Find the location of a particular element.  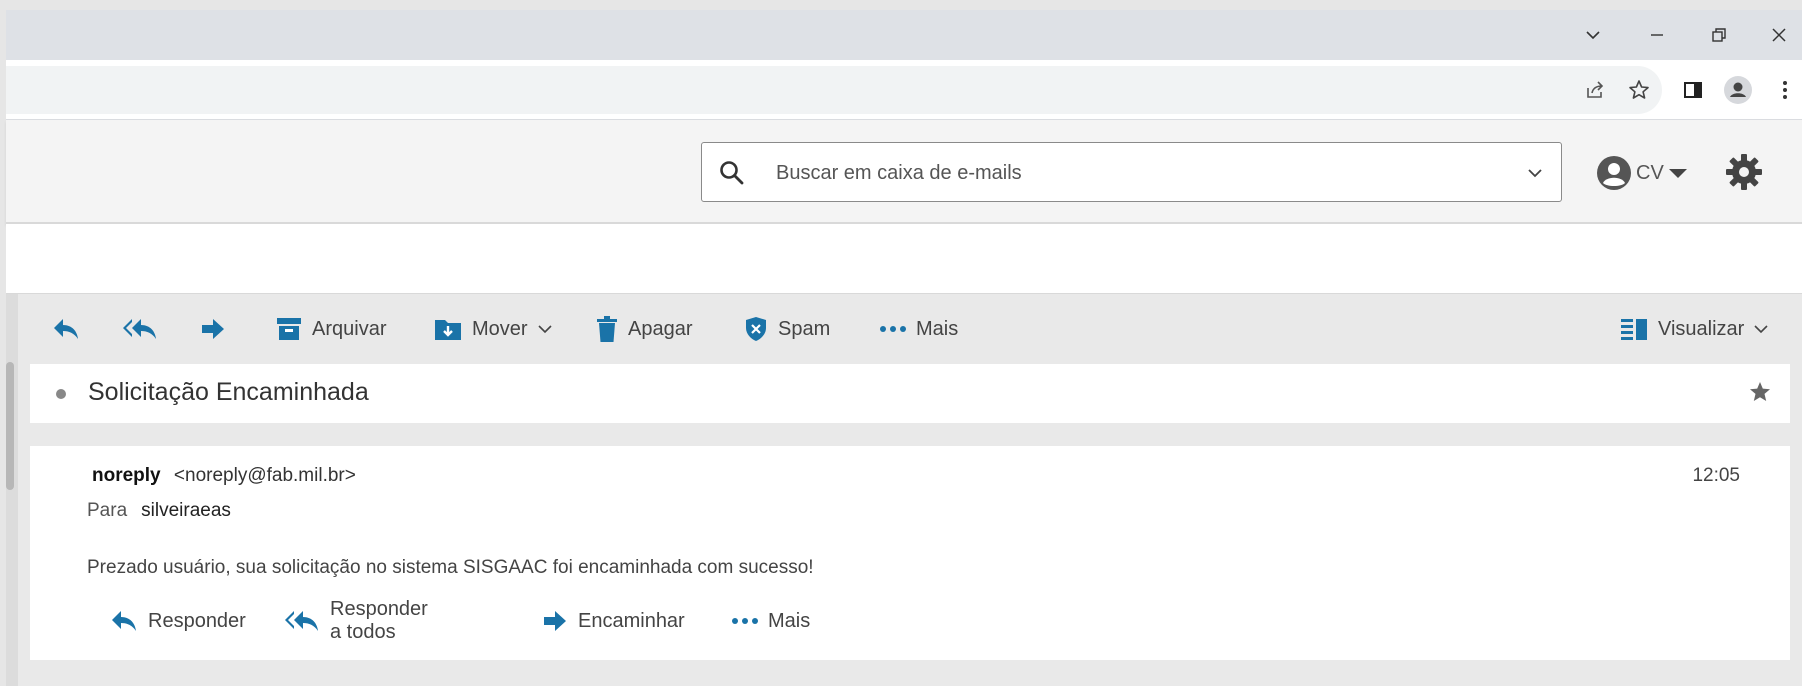

profile-avatar-icon is located at coordinates (1738, 90).